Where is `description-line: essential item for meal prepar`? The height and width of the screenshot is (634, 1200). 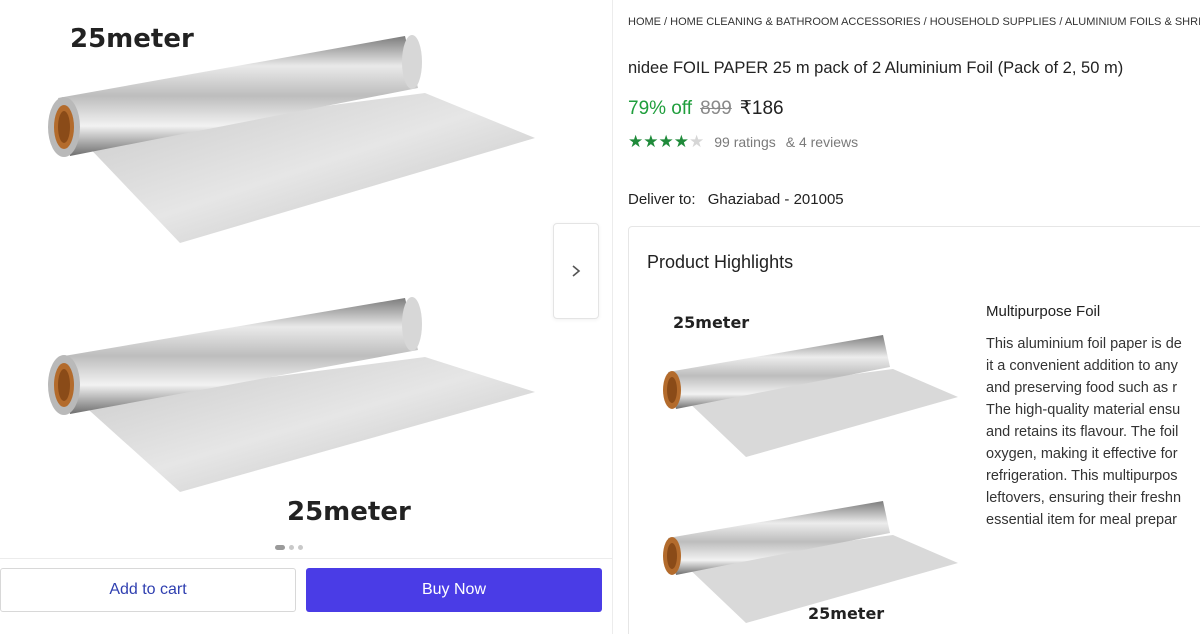
description-line: essential item for meal prepar is located at coordinates (1081, 520).